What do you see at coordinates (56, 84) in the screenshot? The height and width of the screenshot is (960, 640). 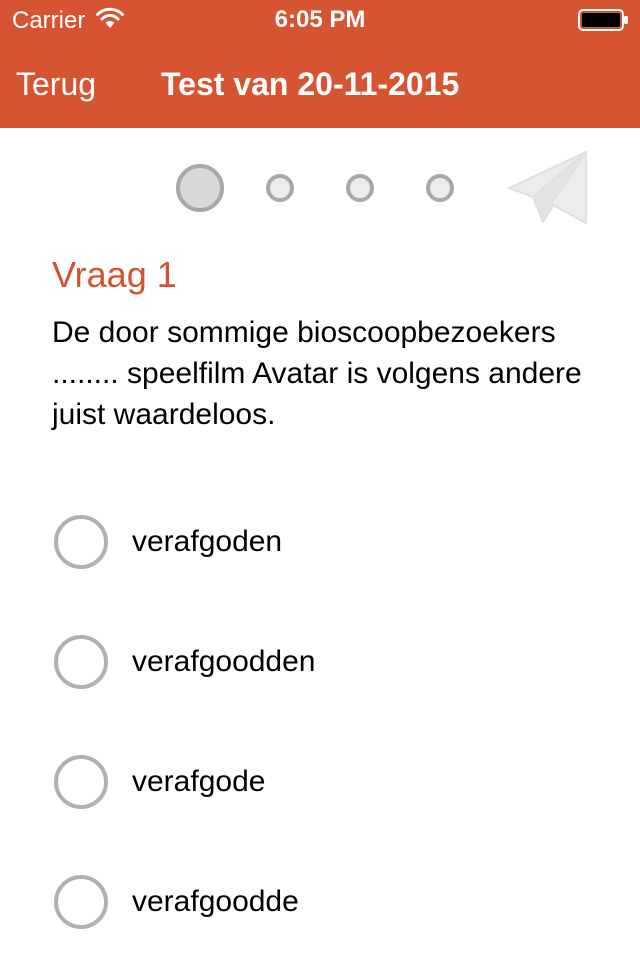 I see `back-button: Terug` at bounding box center [56, 84].